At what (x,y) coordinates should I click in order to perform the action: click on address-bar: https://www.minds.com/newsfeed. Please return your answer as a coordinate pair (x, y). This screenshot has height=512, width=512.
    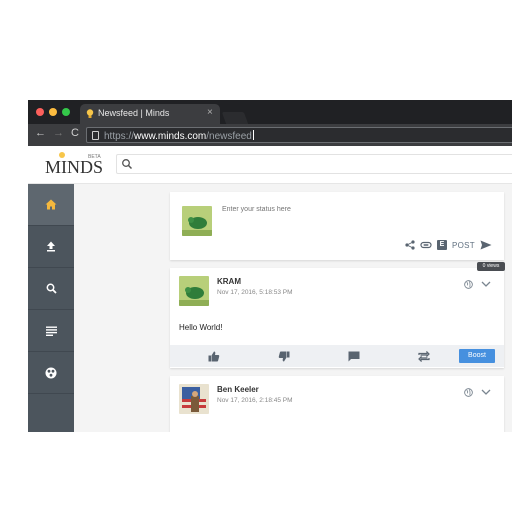
    Looking at the image, I should click on (299, 135).